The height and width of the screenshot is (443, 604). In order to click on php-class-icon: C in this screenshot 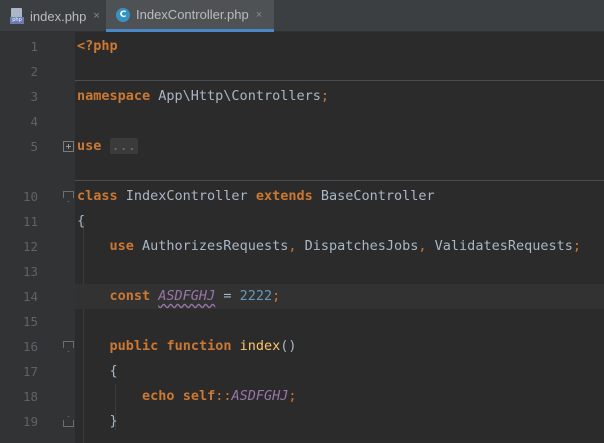, I will do `click(123, 14)`.